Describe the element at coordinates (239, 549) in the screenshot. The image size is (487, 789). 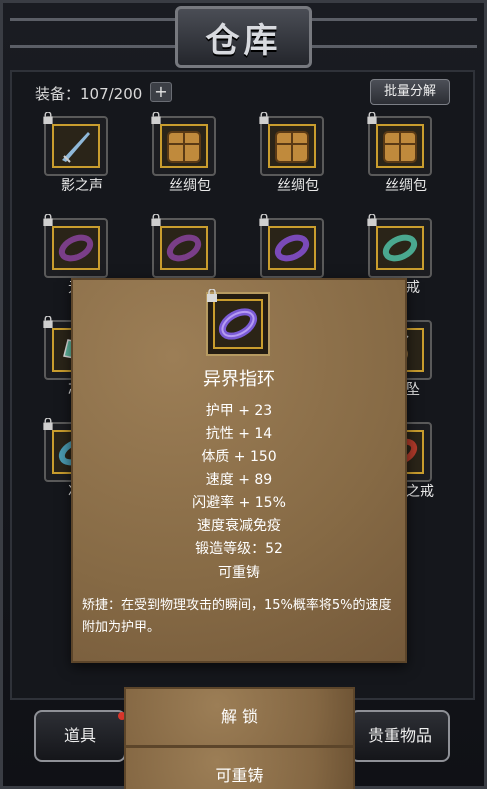
I see `stat-forge-level: 锻造等级：52` at that location.